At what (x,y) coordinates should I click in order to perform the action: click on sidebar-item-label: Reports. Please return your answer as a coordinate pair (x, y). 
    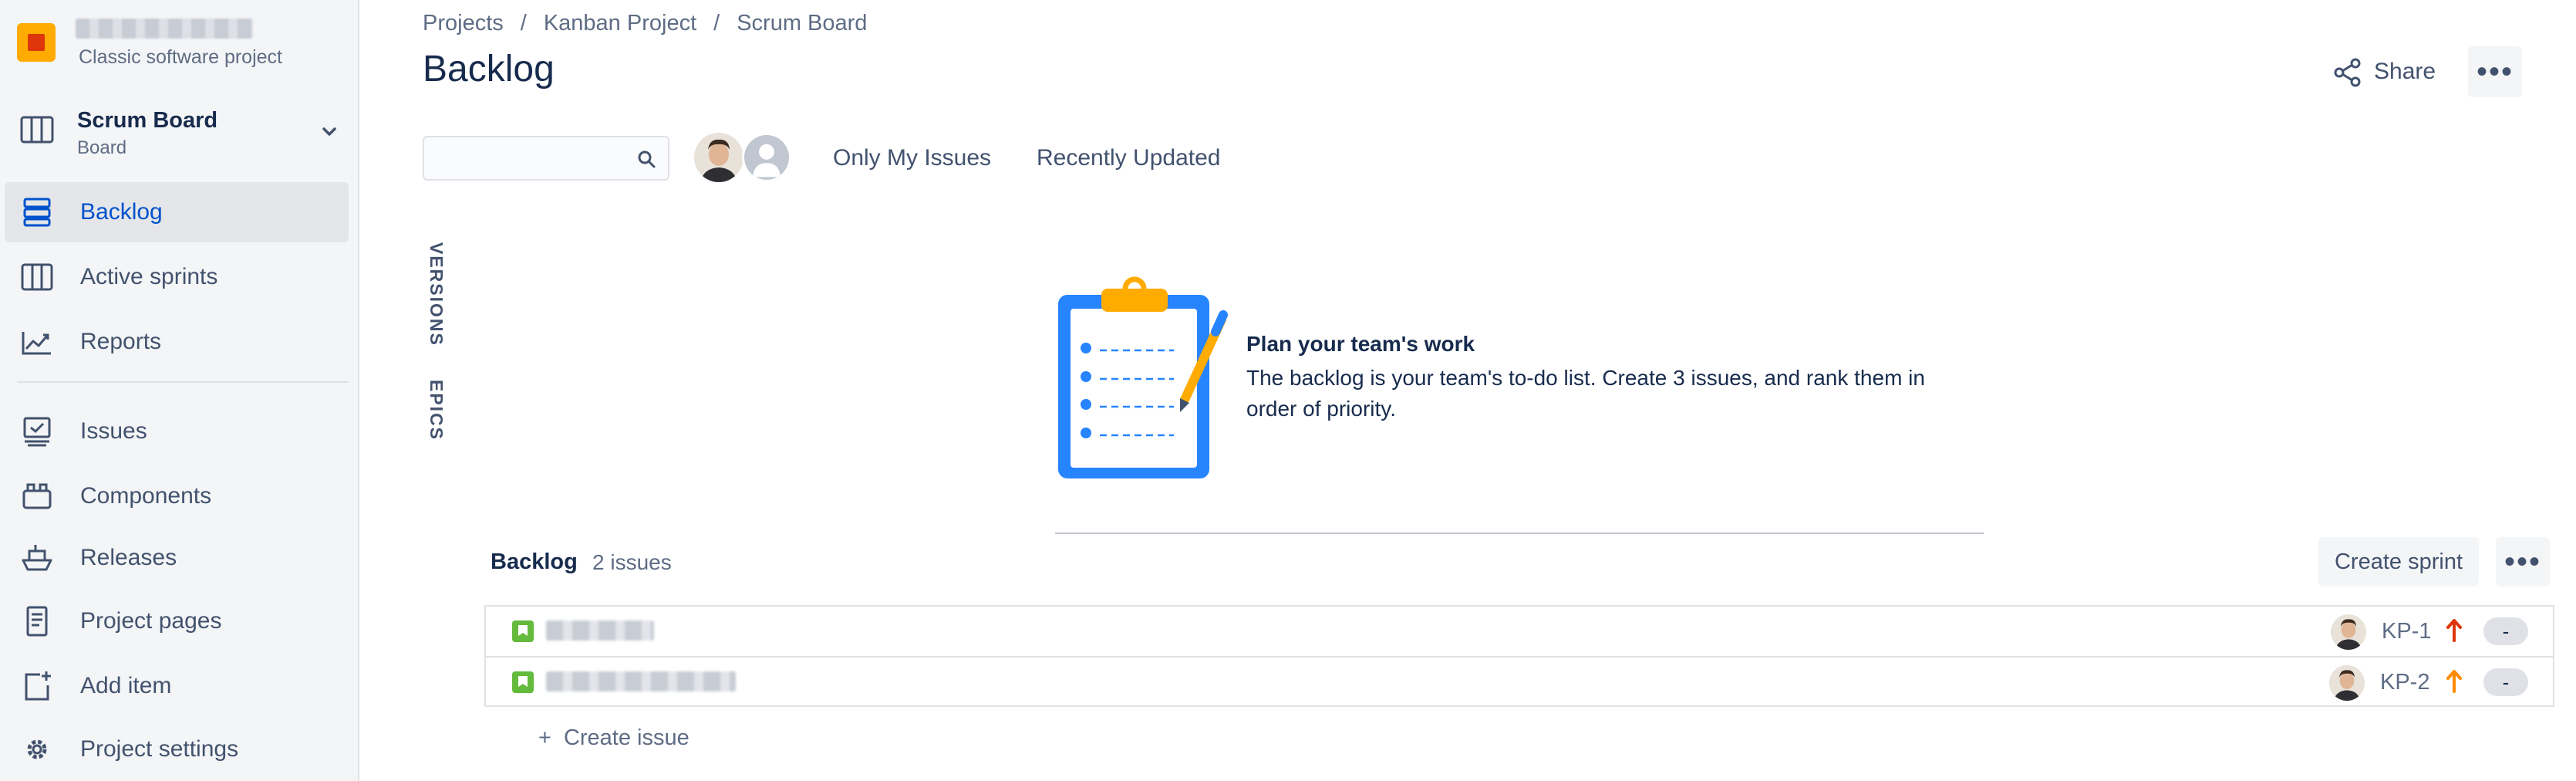
    Looking at the image, I should click on (121, 341).